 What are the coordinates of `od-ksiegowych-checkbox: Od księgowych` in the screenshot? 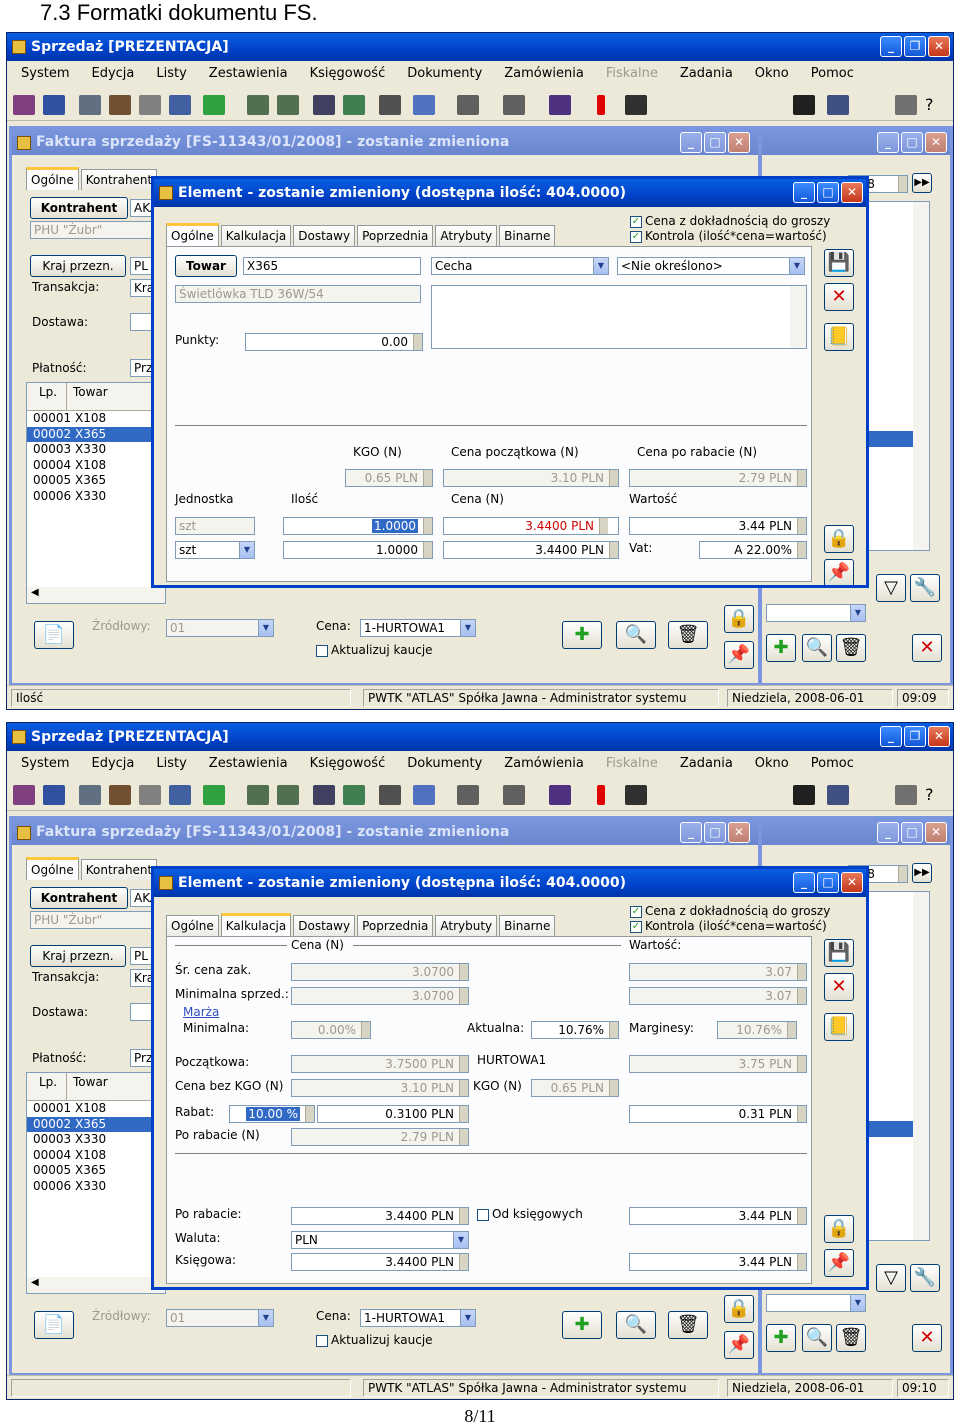 It's located at (530, 1214).